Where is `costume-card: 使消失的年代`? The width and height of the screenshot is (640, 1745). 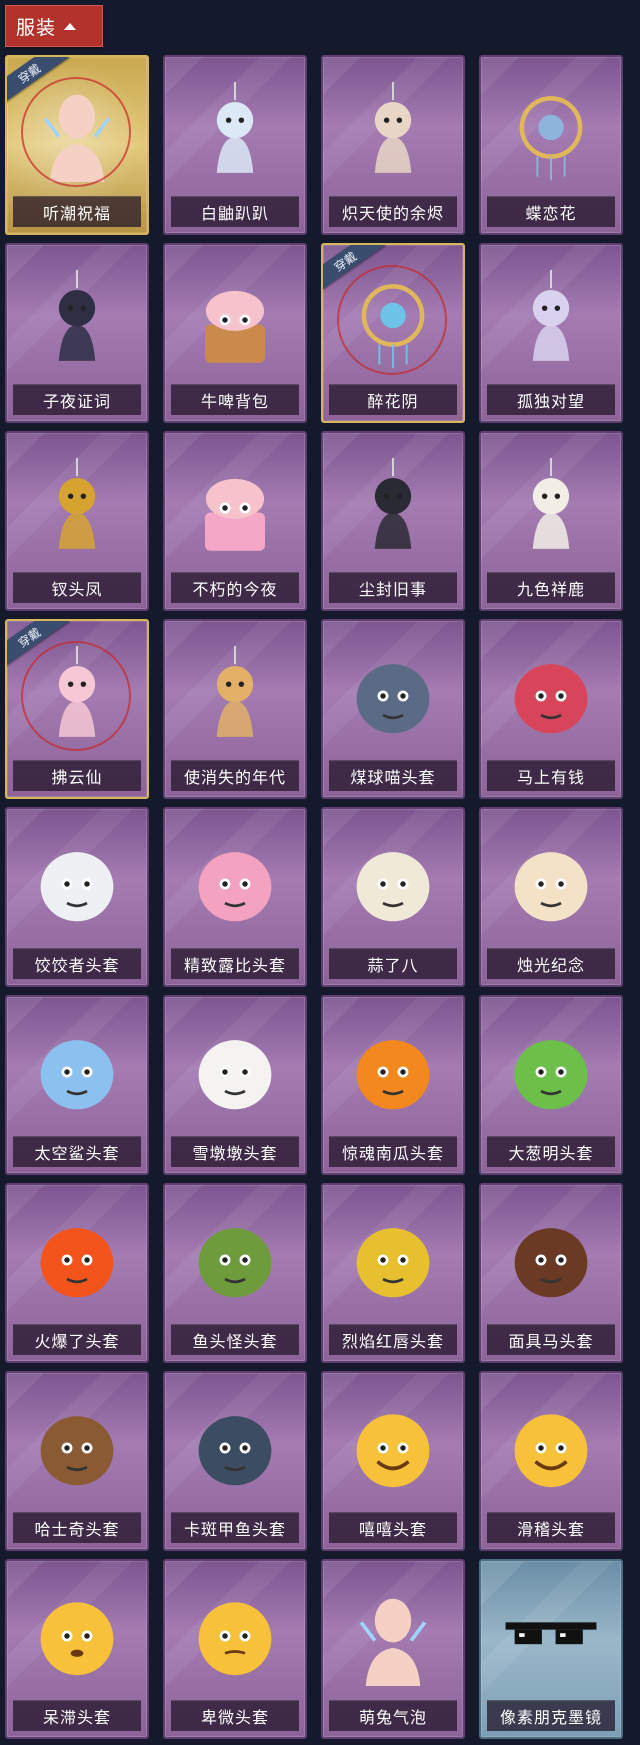
costume-card: 使消失的年代 is located at coordinates (235, 709).